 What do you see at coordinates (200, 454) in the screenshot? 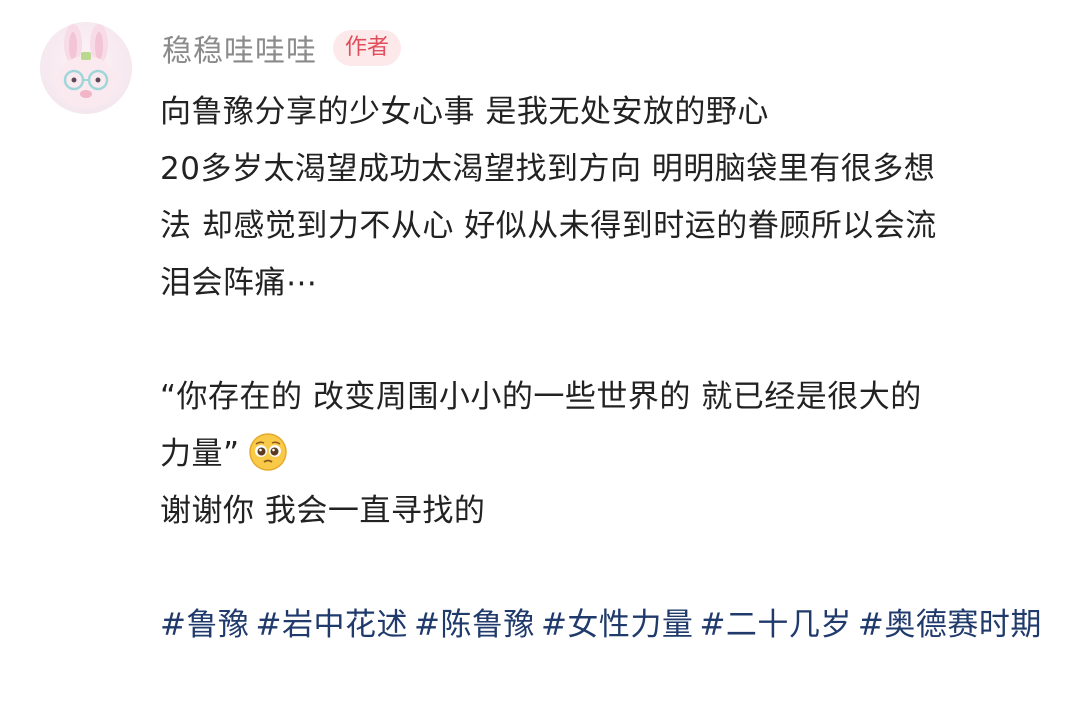
I see `quote-line-end: 力量”` at bounding box center [200, 454].